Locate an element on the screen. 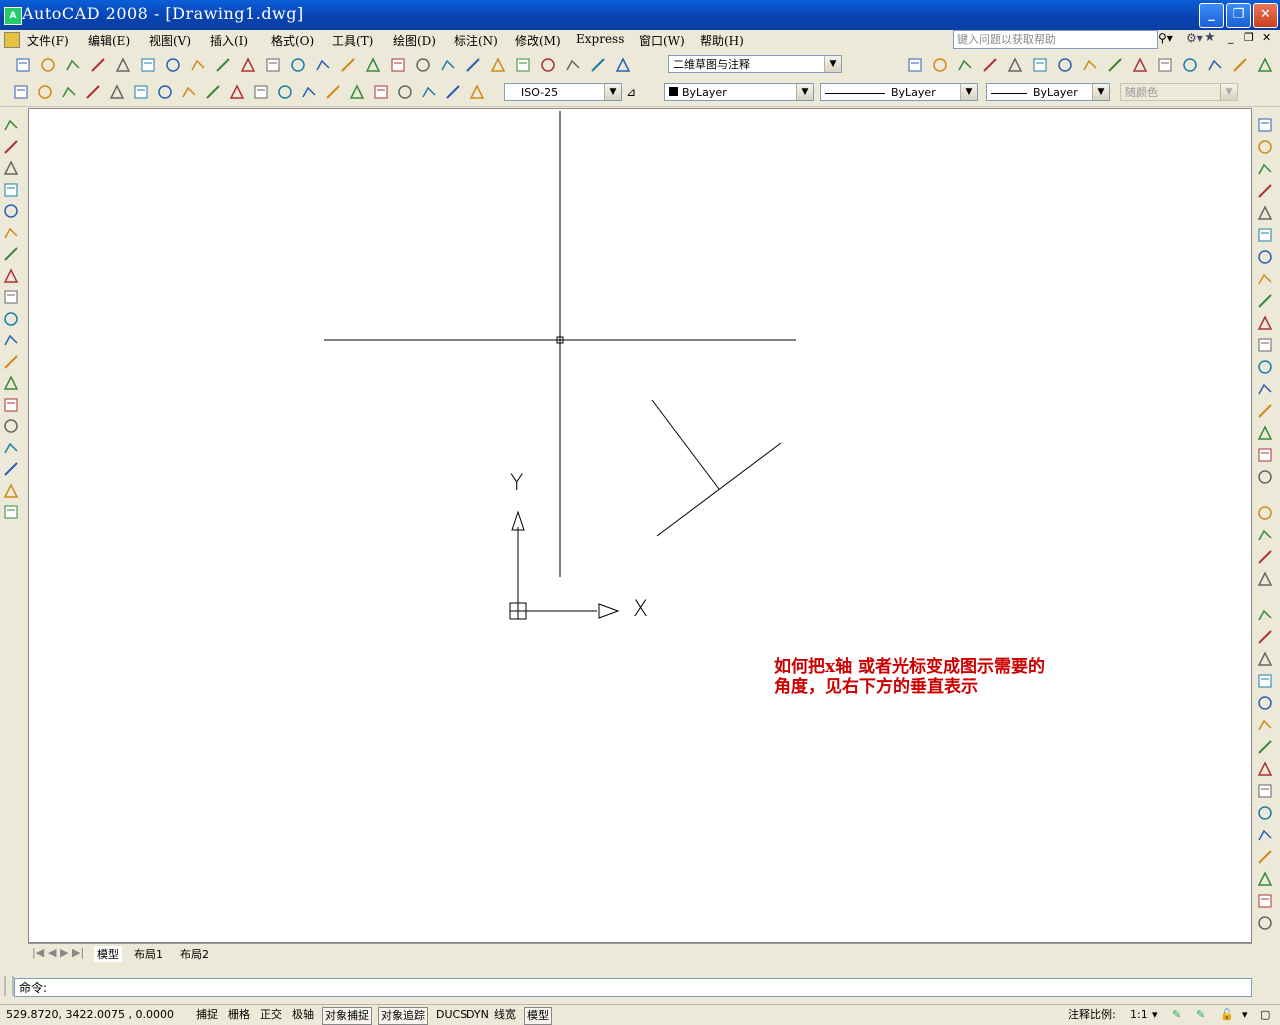  save-icon is located at coordinates (73, 65).